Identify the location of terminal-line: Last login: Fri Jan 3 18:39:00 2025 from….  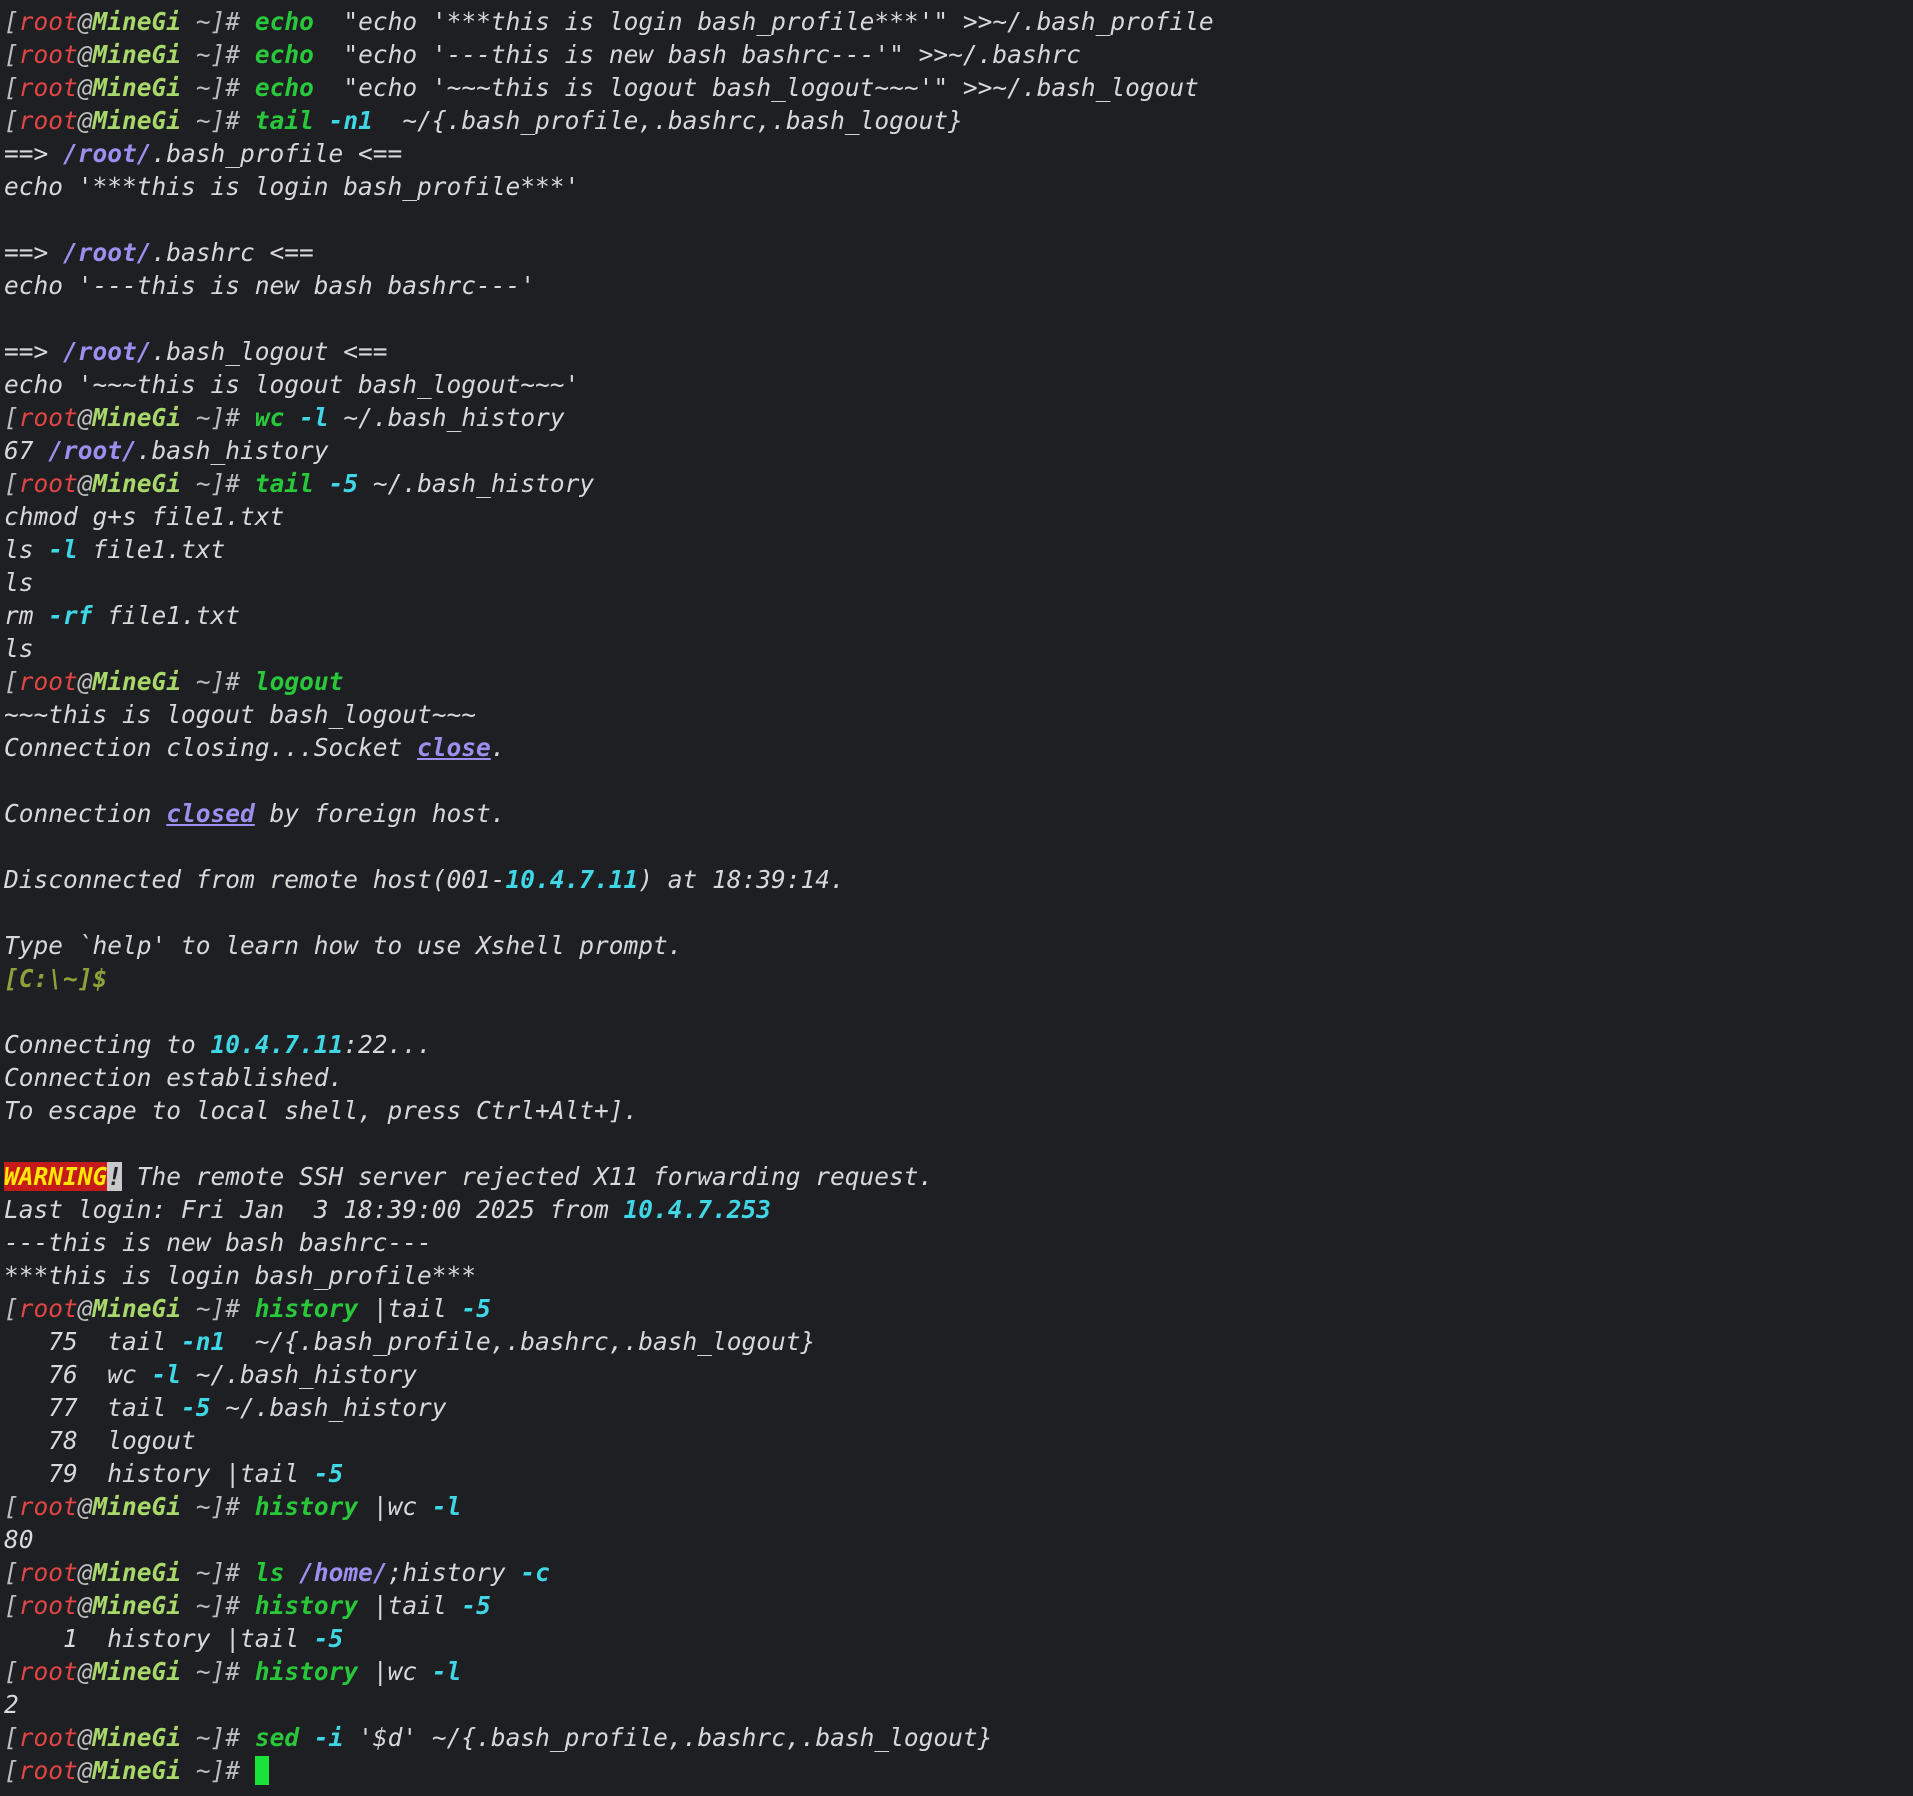
(958, 1209).